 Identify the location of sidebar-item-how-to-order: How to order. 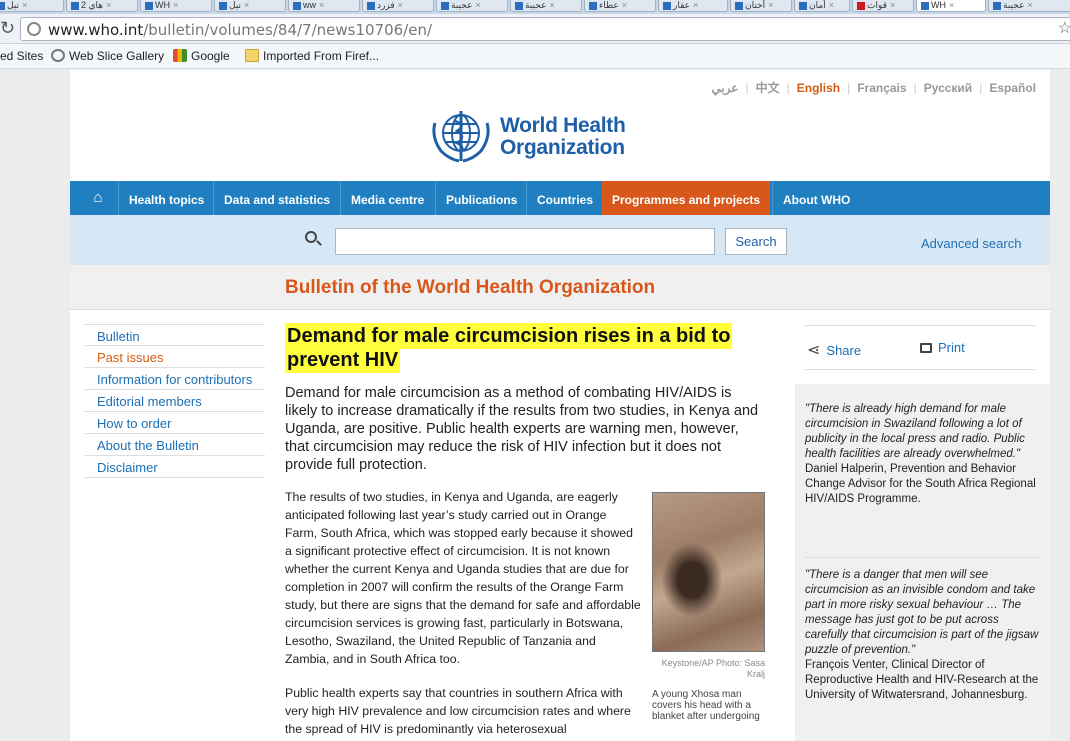
(175, 423).